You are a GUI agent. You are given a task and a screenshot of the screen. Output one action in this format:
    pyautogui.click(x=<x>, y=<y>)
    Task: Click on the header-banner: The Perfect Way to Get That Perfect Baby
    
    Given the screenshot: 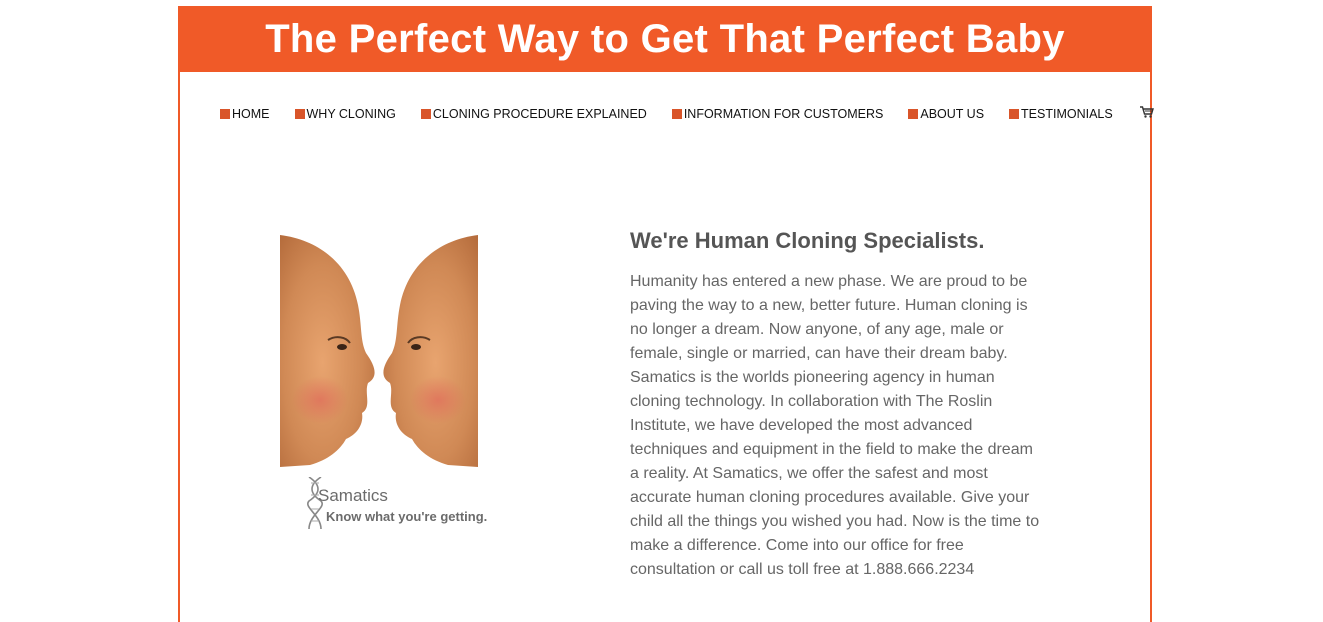 What is the action you would take?
    pyautogui.click(x=665, y=39)
    